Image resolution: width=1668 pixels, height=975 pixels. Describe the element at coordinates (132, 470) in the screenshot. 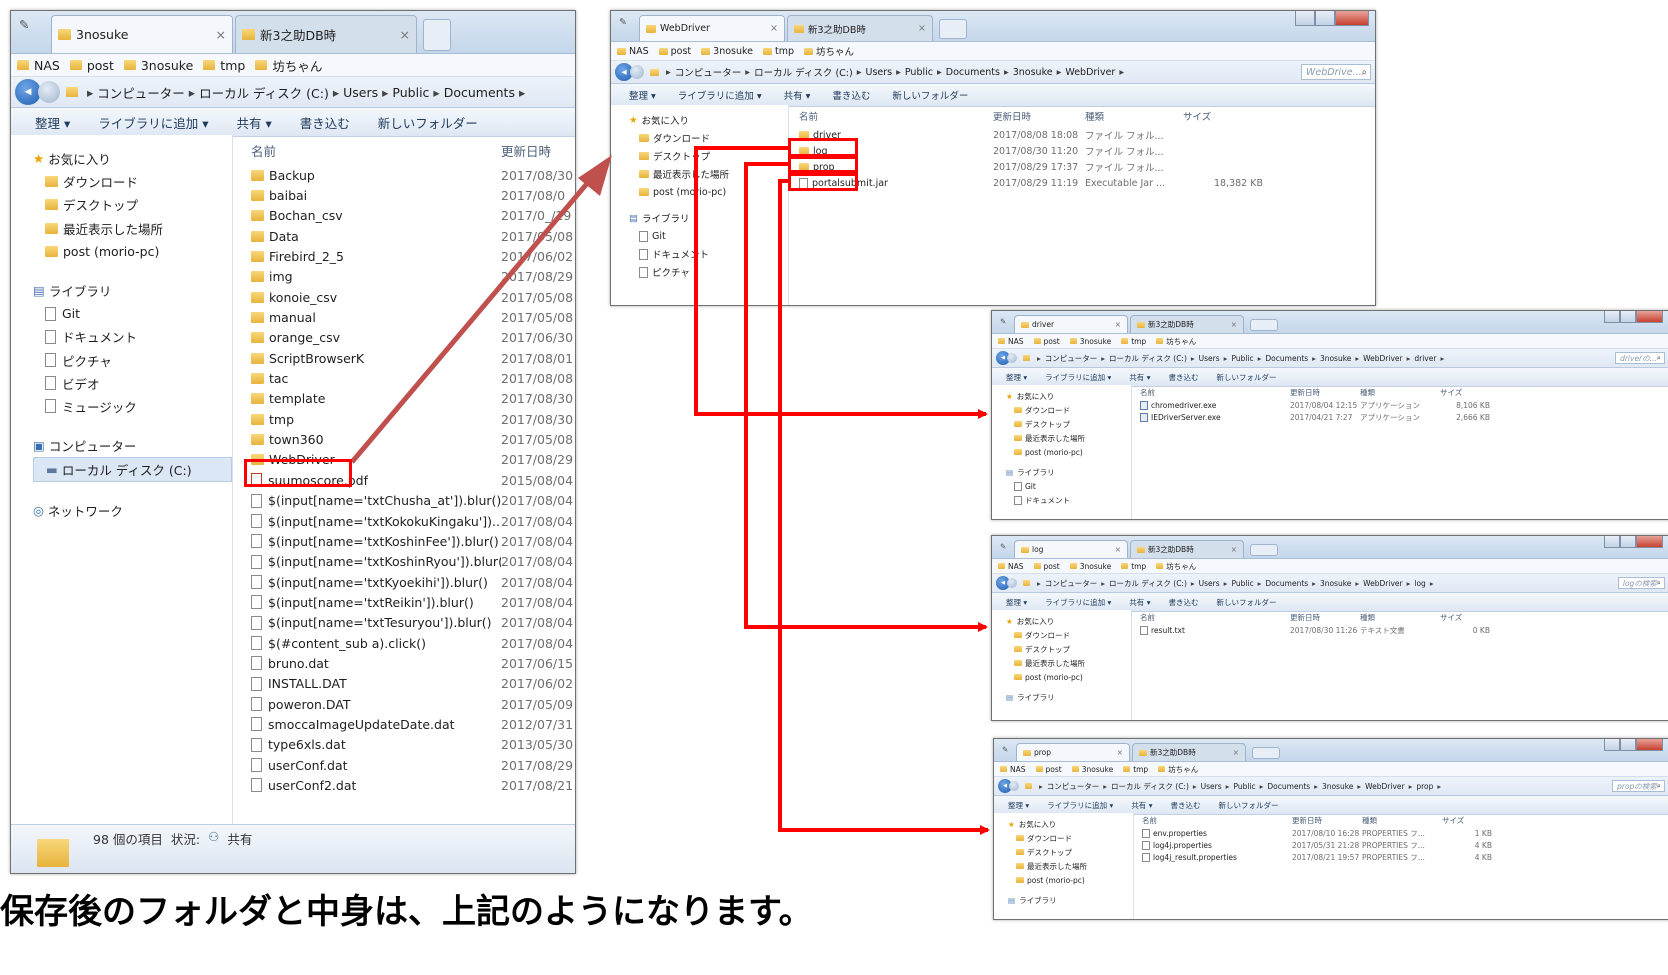

I see `nav-local-disk: ▬ ローカル ディスク (C:)` at that location.